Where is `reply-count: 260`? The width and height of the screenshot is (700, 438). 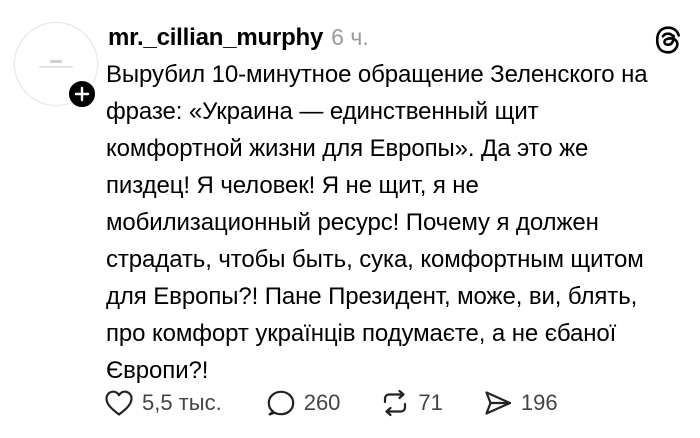 reply-count: 260 is located at coordinates (322, 402).